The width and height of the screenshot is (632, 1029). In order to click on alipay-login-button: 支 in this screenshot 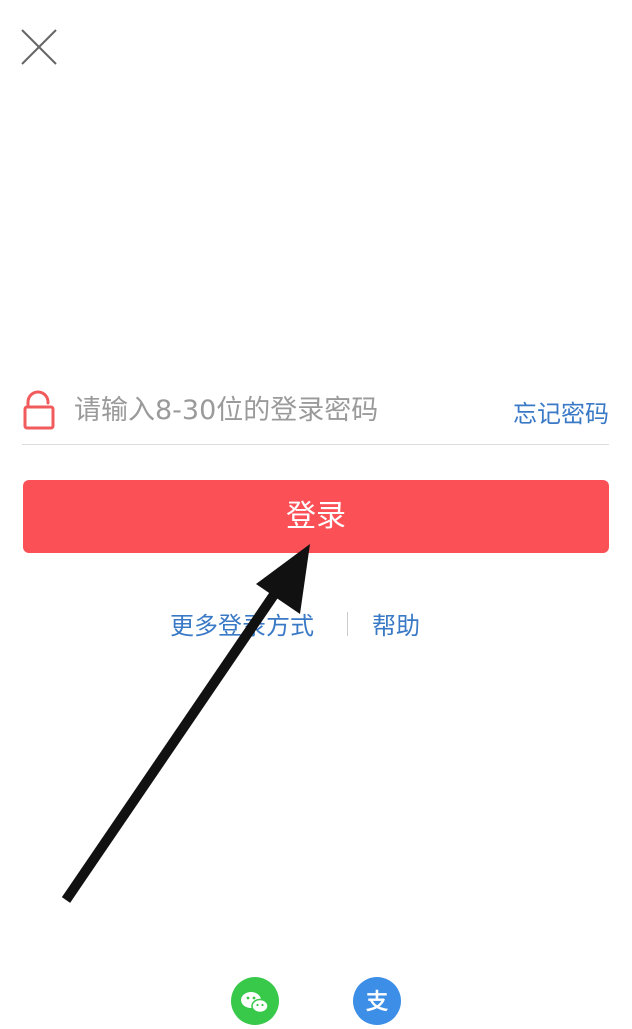, I will do `click(377, 1001)`.